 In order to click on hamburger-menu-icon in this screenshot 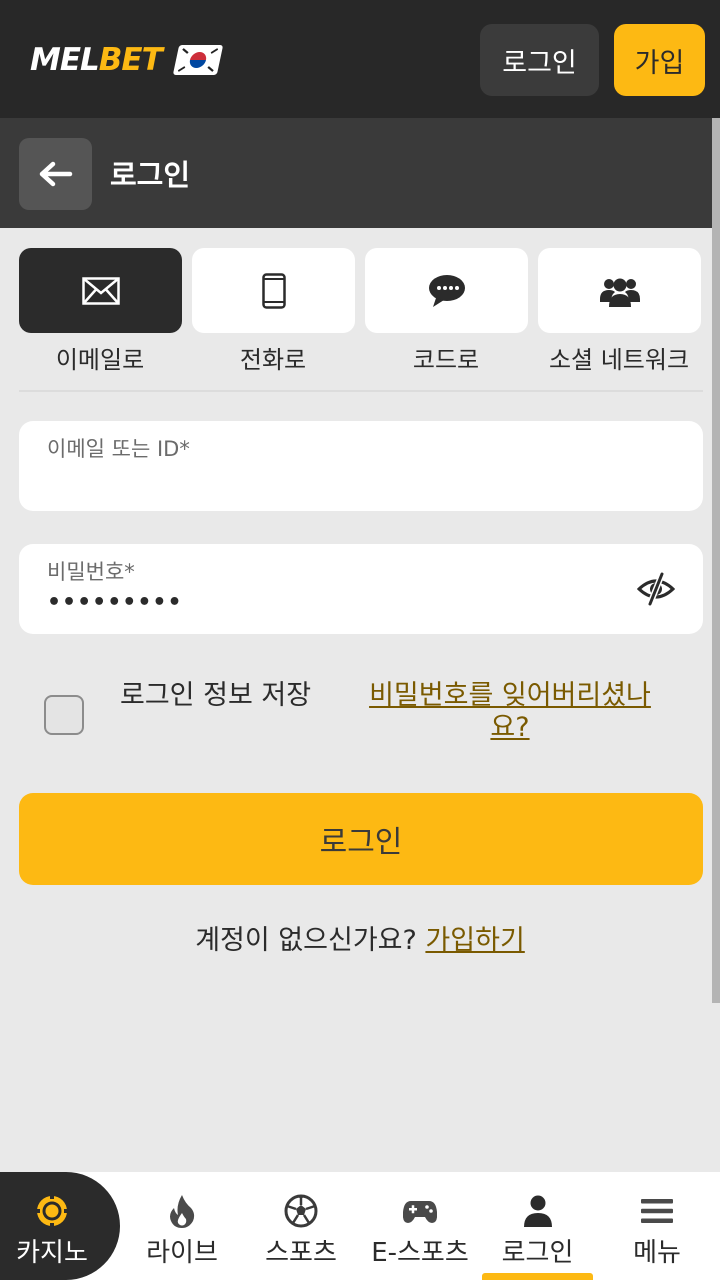, I will do `click(657, 1211)`.